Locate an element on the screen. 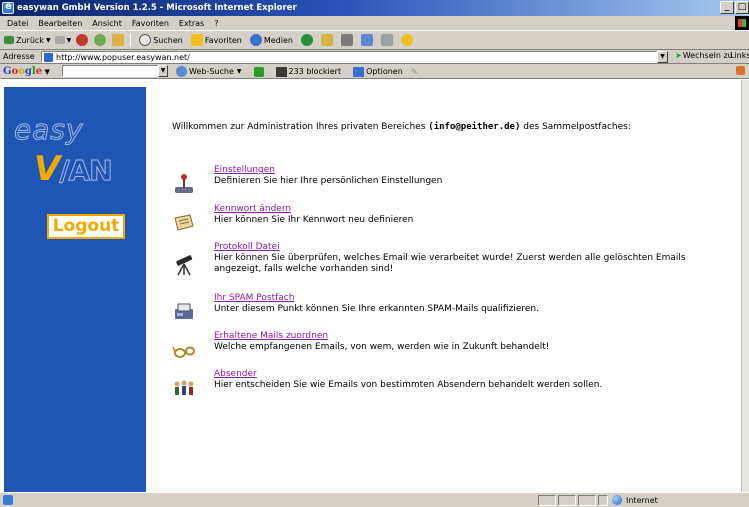 The height and width of the screenshot is (507, 749). forward-dropdown-icon: ▼ is located at coordinates (69, 40).